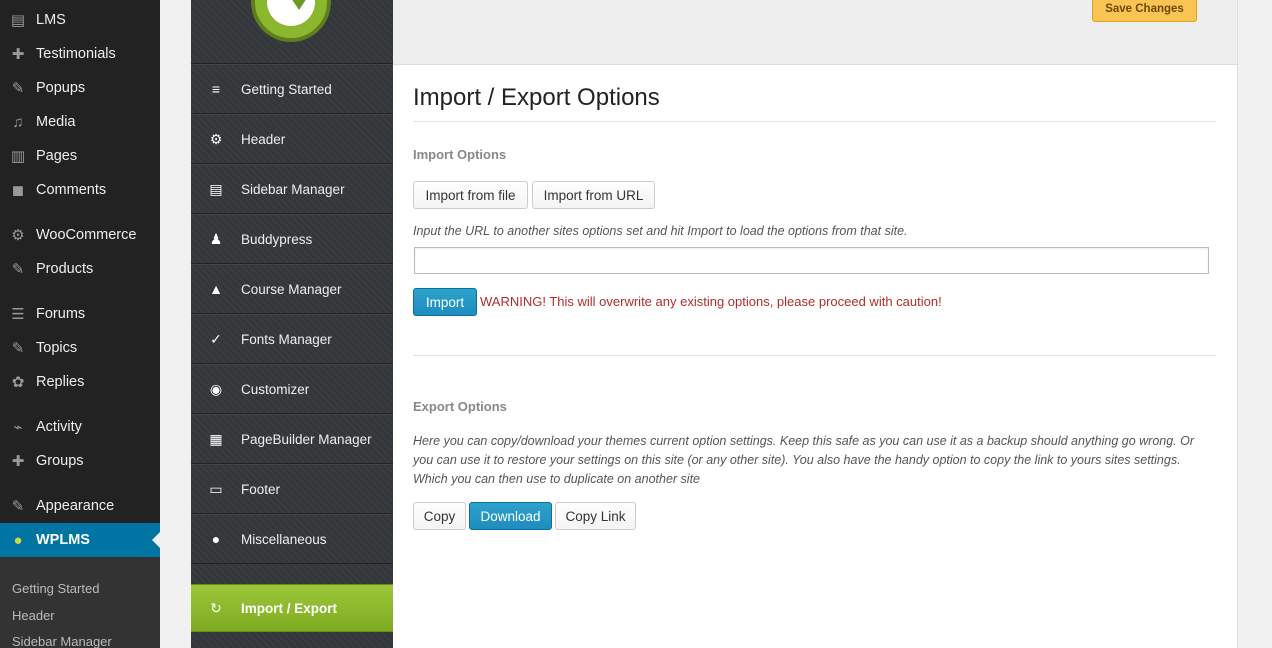  Describe the element at coordinates (284, 539) in the screenshot. I see `options-menu-label: Miscellaneous` at that location.